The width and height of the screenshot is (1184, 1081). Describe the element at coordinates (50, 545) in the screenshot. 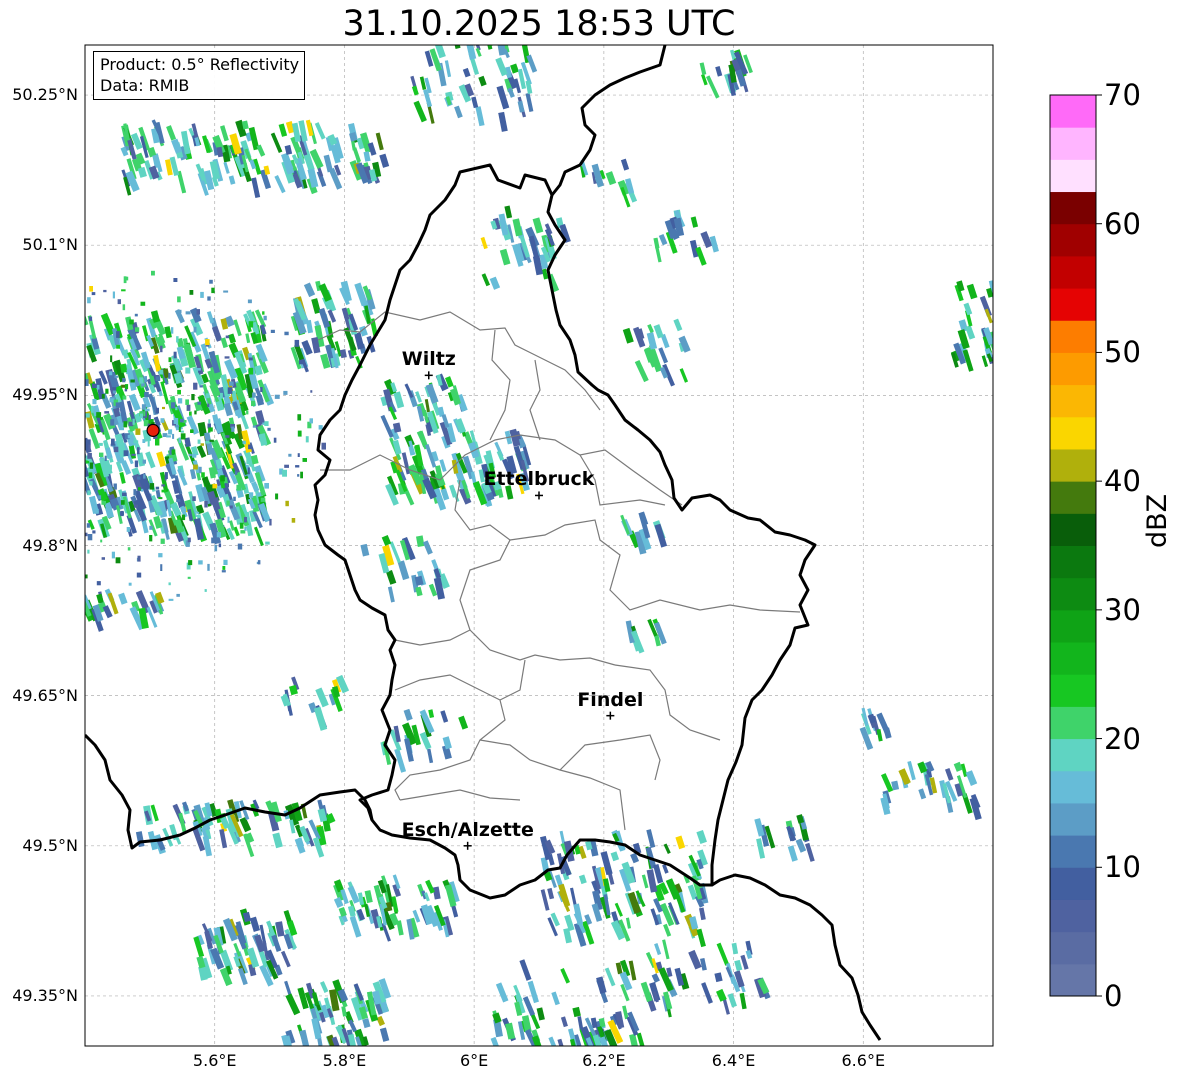

I see `lat-tick-label: 49.8°N` at that location.